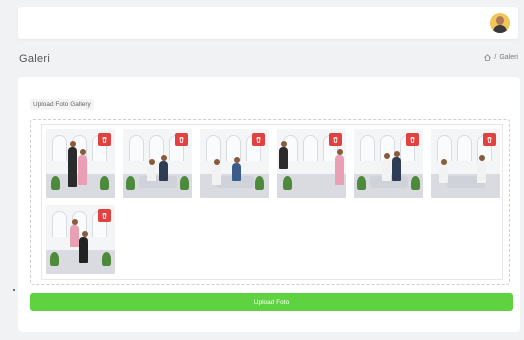 This screenshot has width=524, height=340. Describe the element at coordinates (271, 302) in the screenshot. I see `upload-photo-button: Upload Foto` at that location.